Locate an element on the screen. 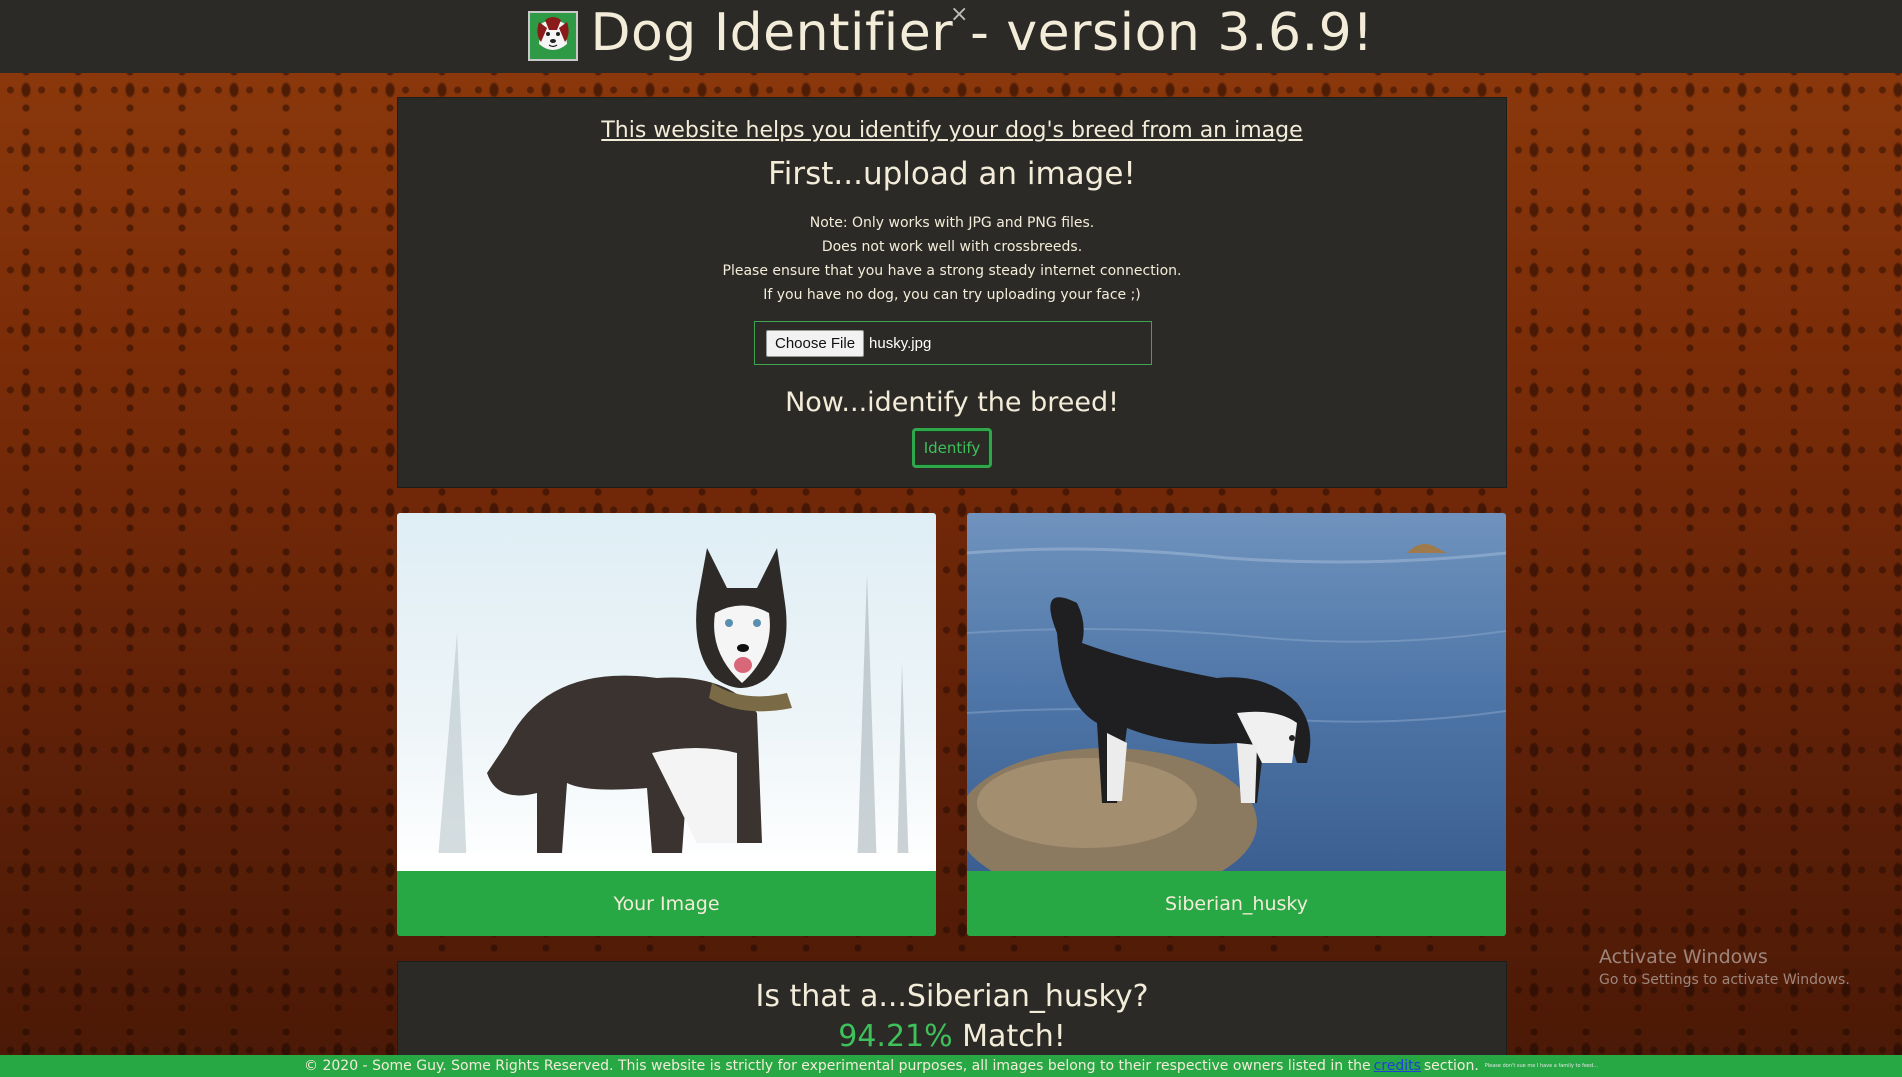 Image resolution: width=1902 pixels, height=1077 pixels. watermark-title: Activate Windows is located at coordinates (1683, 957).